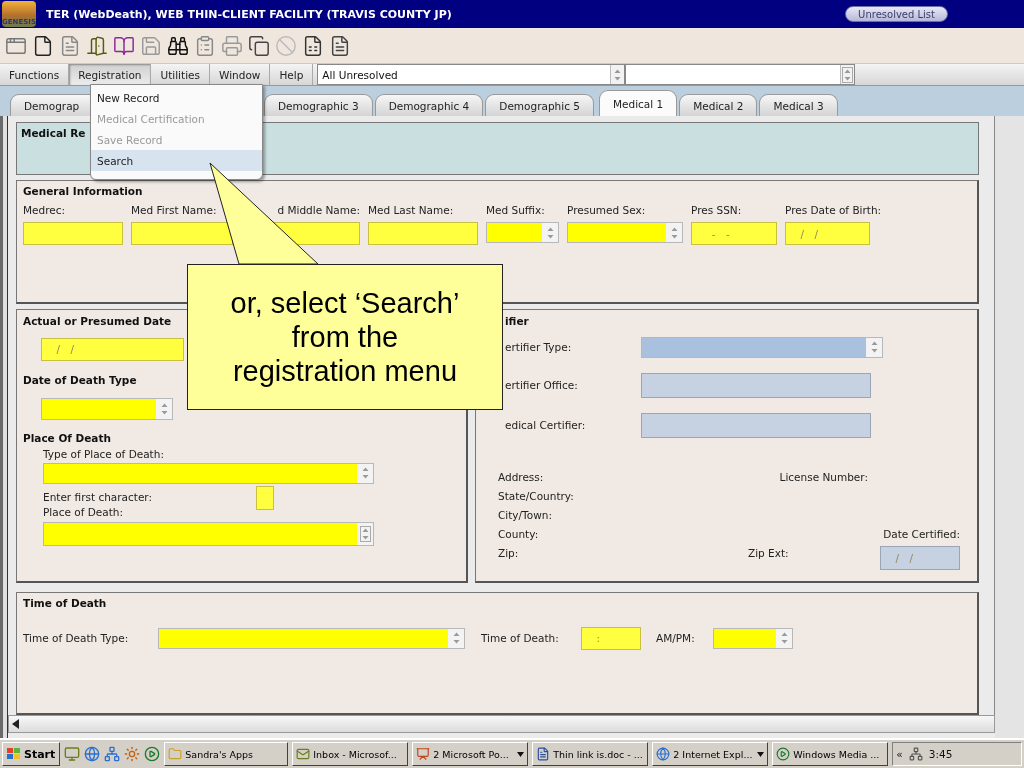 The image size is (1024, 768). I want to click on menu-item: New Record, so click(176, 97).